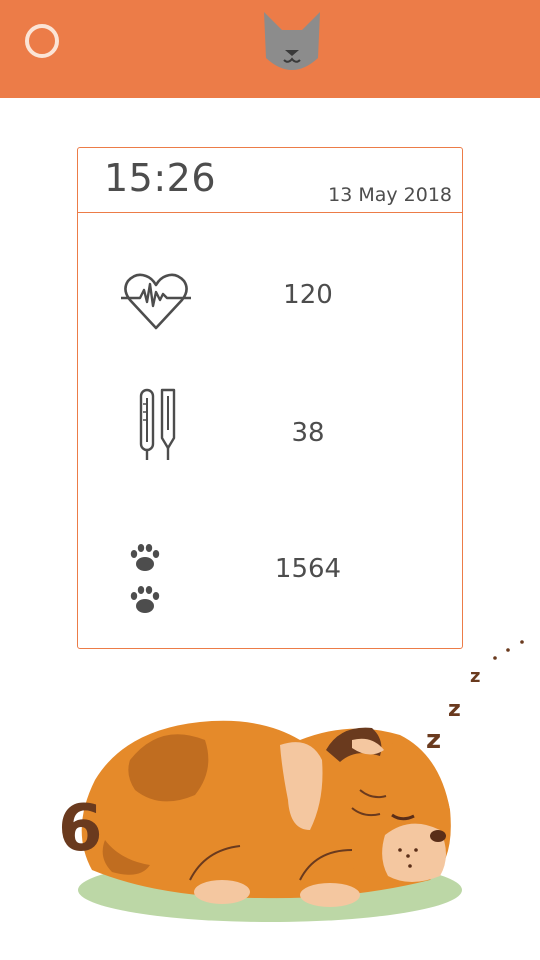 The image size is (540, 960). Describe the element at coordinates (292, 41) in the screenshot. I see `cat-face-icon` at that location.